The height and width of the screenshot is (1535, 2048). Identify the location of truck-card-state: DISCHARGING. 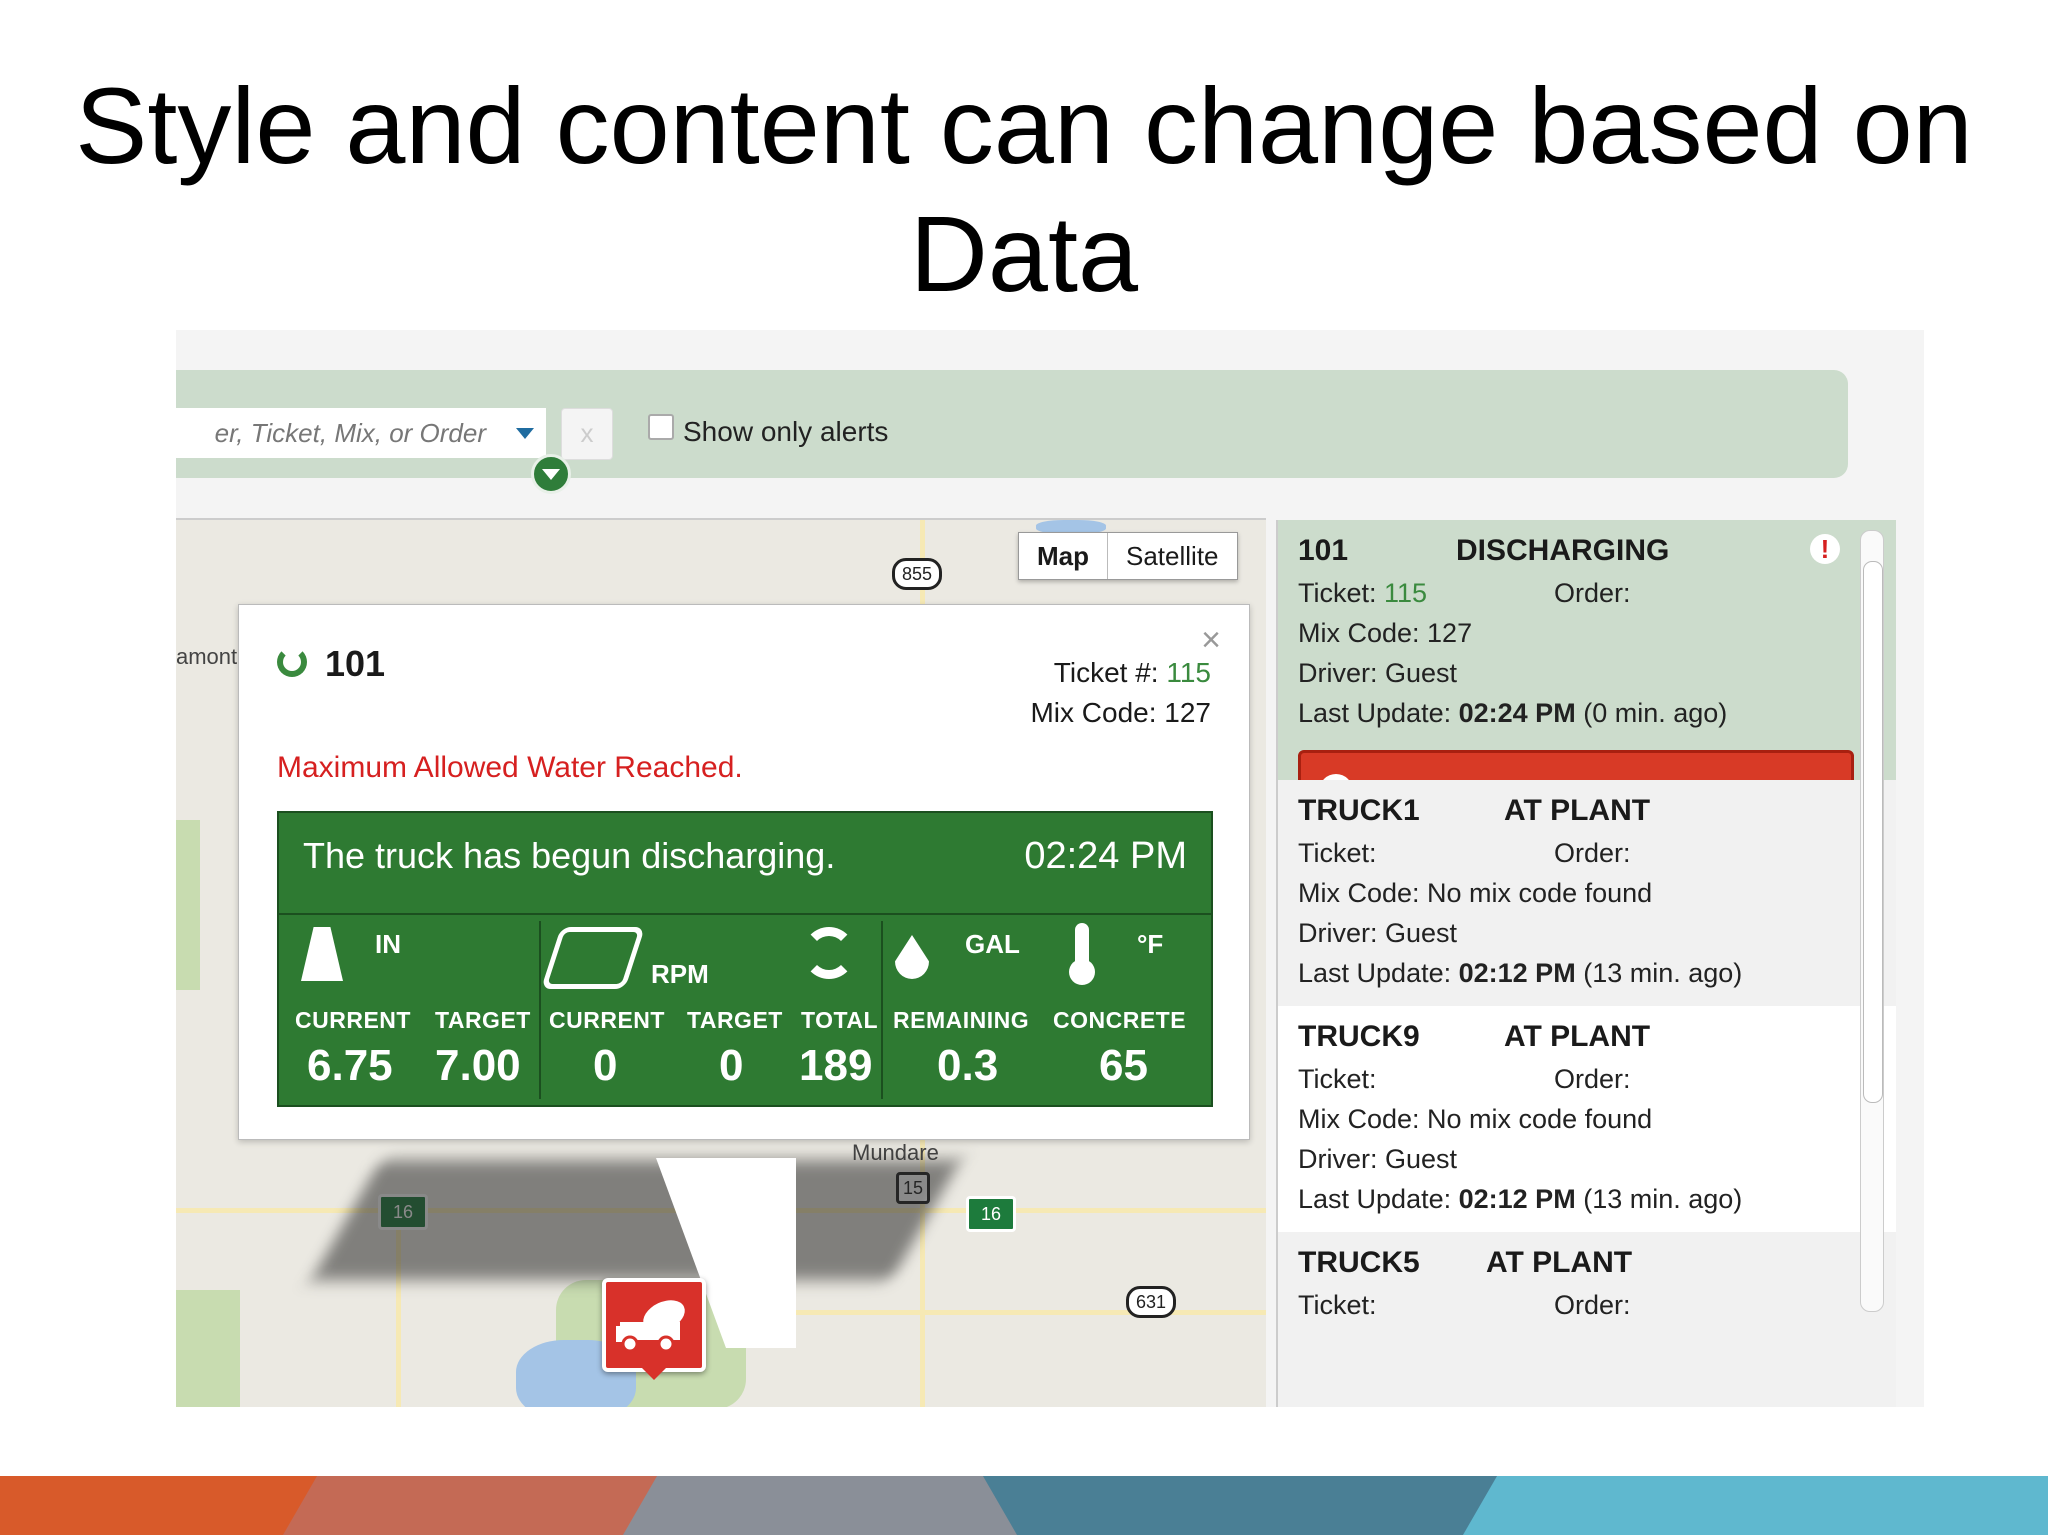
(1563, 550).